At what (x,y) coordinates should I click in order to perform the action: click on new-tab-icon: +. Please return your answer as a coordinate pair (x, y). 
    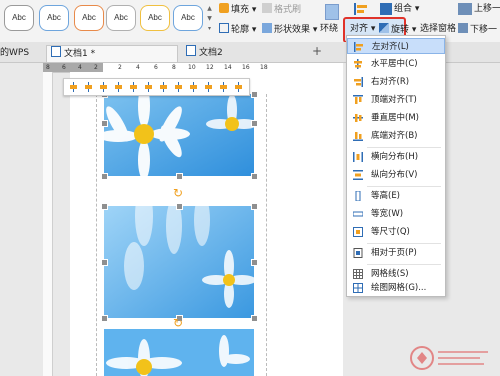
    Looking at the image, I should click on (317, 51).